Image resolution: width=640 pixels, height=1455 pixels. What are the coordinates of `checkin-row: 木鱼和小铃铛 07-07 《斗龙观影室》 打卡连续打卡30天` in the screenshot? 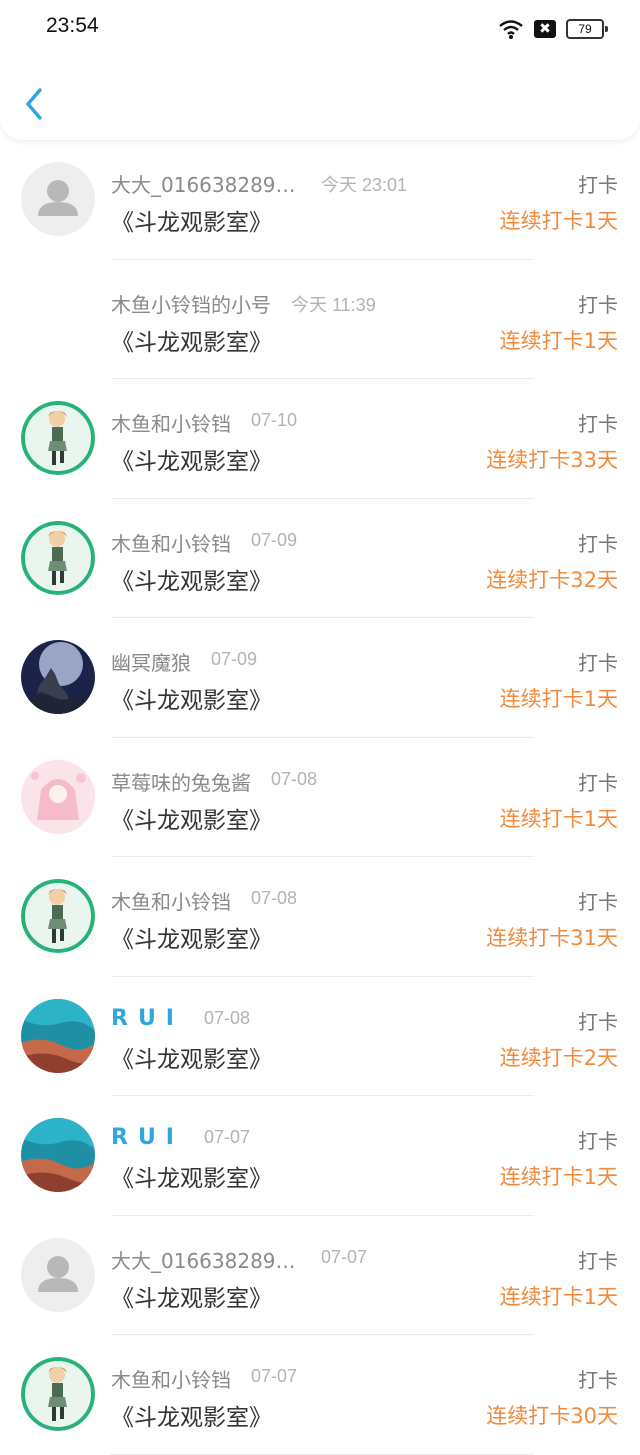 It's located at (320, 1395).